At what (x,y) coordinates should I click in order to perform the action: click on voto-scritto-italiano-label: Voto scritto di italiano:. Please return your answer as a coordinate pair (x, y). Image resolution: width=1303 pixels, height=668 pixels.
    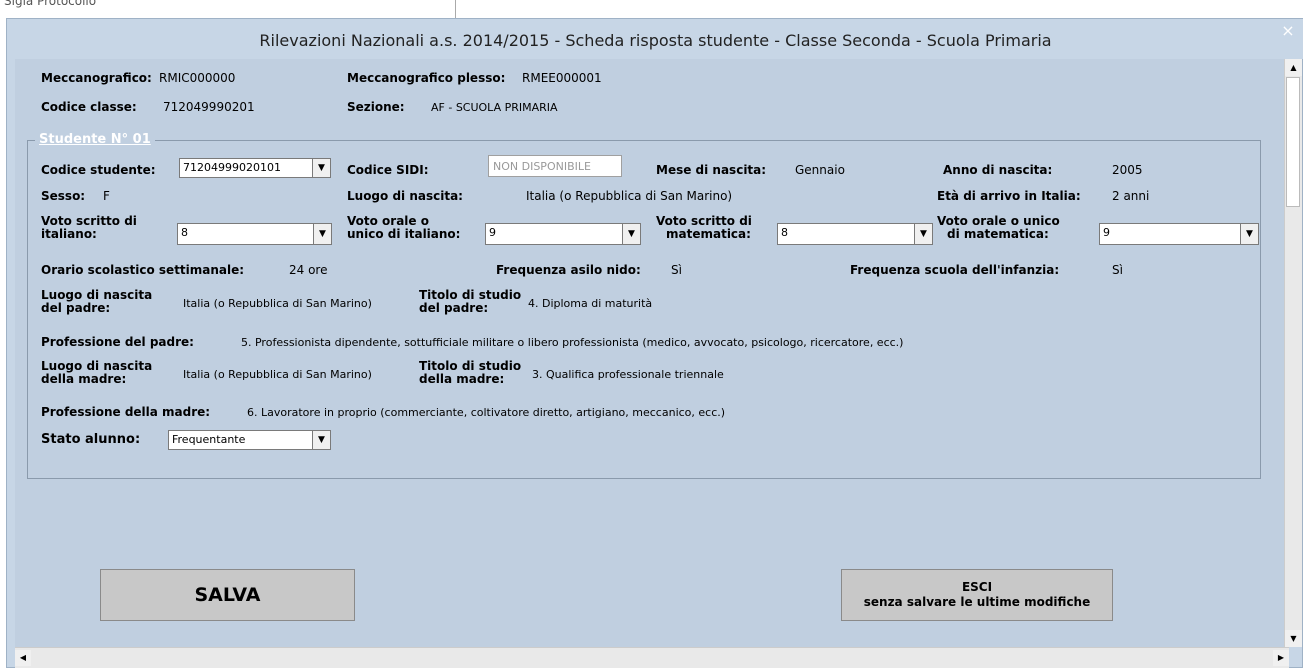
    Looking at the image, I should click on (89, 228).